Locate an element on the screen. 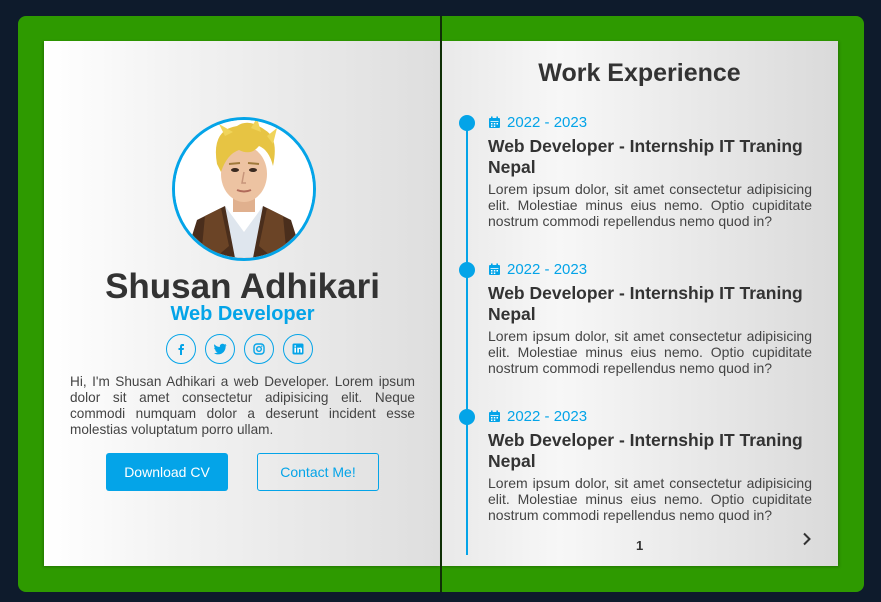 The width and height of the screenshot is (881, 602). profile-name: Shusan Adhikari is located at coordinates (242, 286).